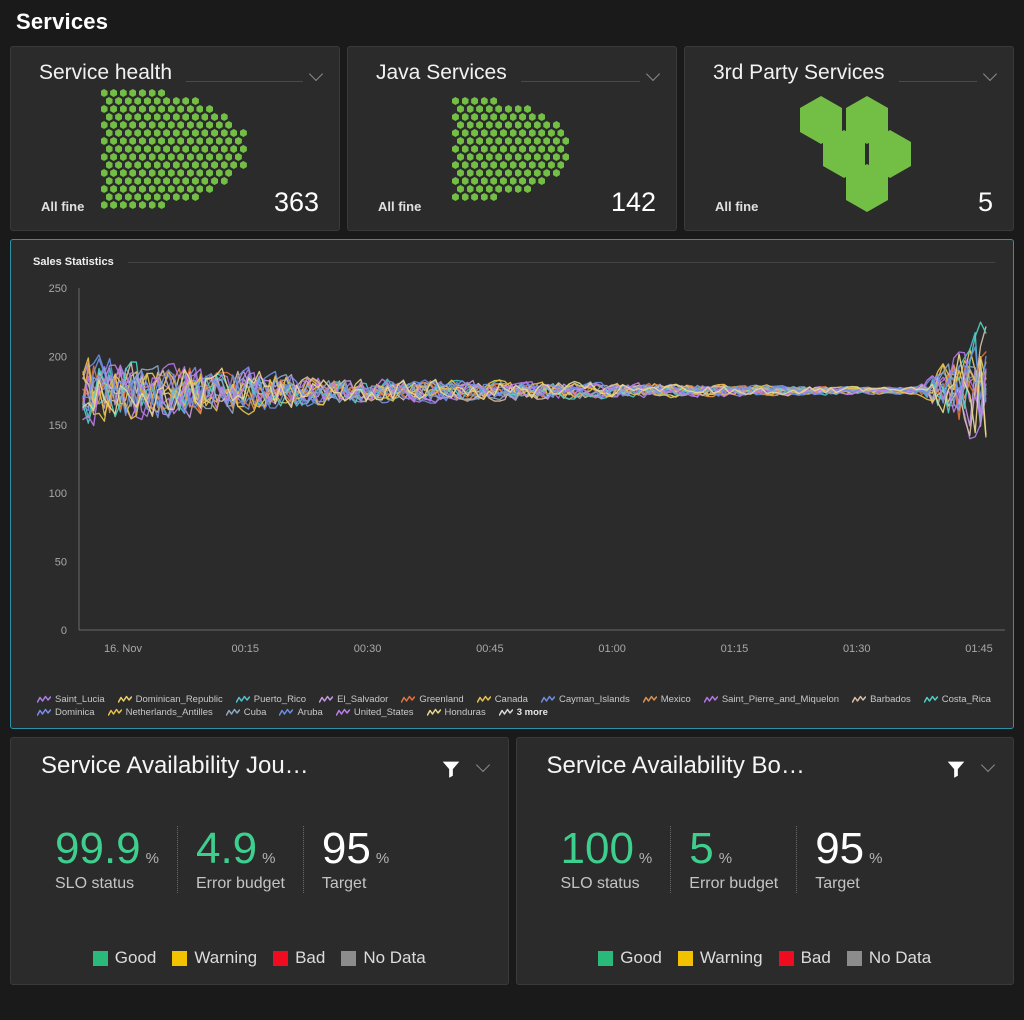  I want to click on legend-item: Mexico, so click(666, 699).